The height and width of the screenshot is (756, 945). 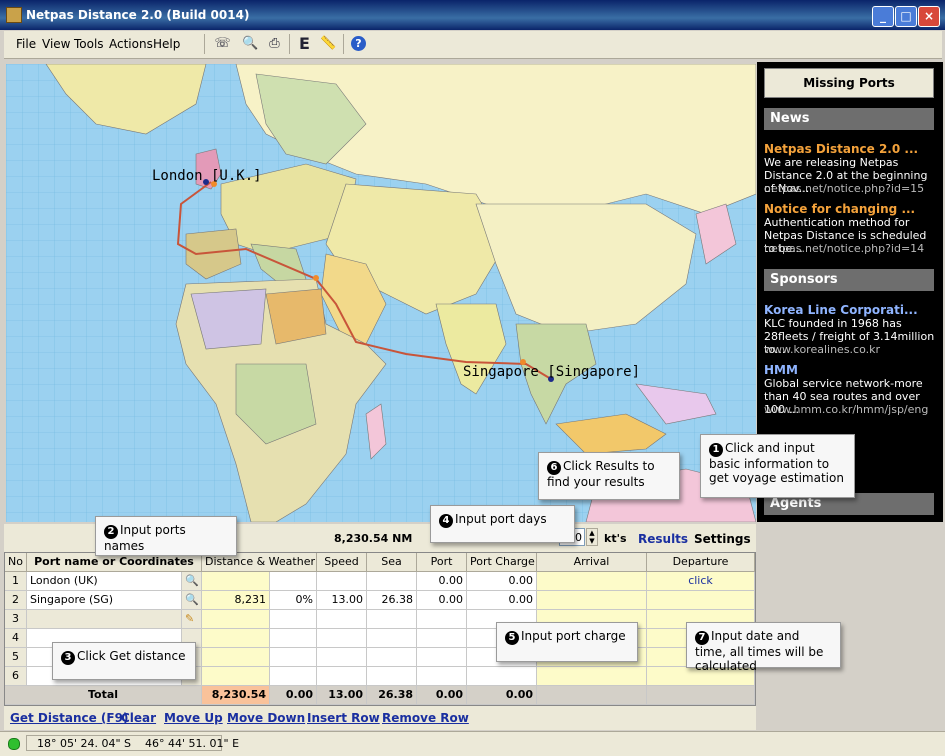 What do you see at coordinates (373, 538) in the screenshot?
I see `total-distance: 8,230.54 NM` at bounding box center [373, 538].